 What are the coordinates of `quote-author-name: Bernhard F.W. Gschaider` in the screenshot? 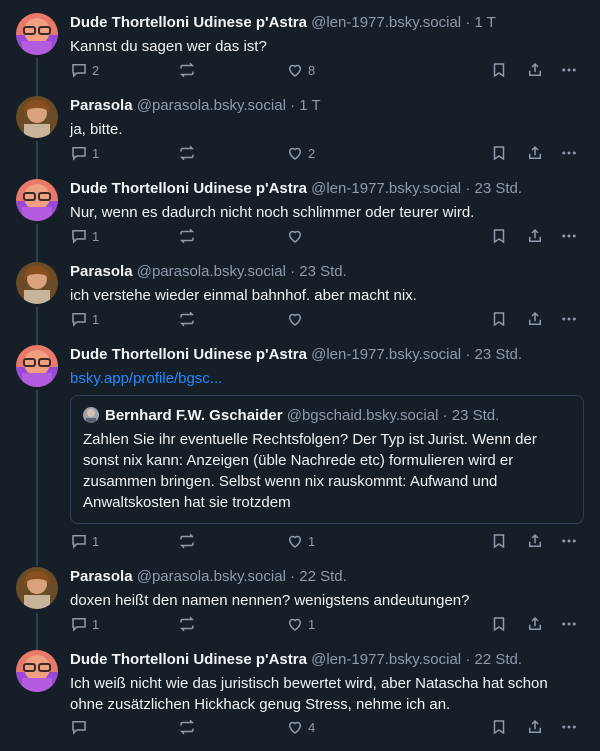 It's located at (194, 415).